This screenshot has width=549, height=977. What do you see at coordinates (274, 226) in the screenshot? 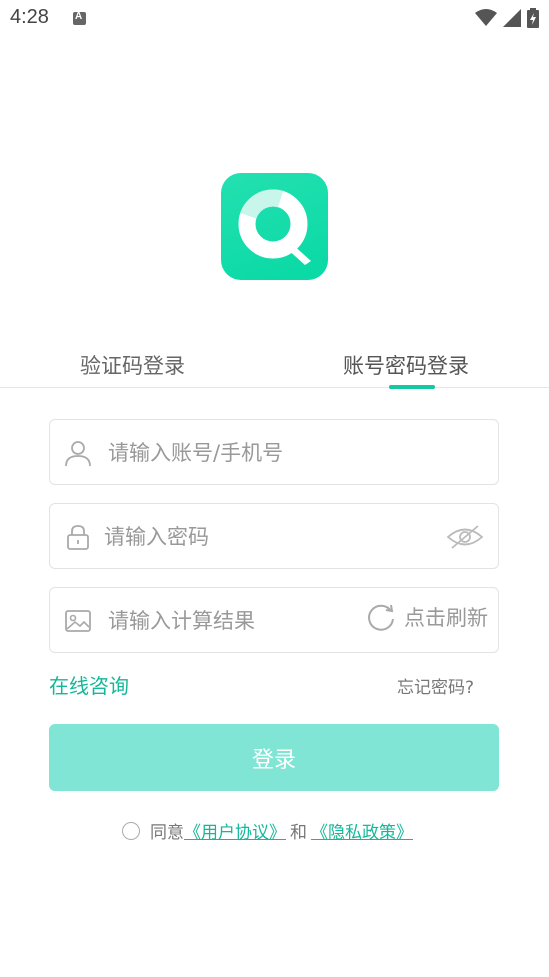
I see `app-logo` at bounding box center [274, 226].